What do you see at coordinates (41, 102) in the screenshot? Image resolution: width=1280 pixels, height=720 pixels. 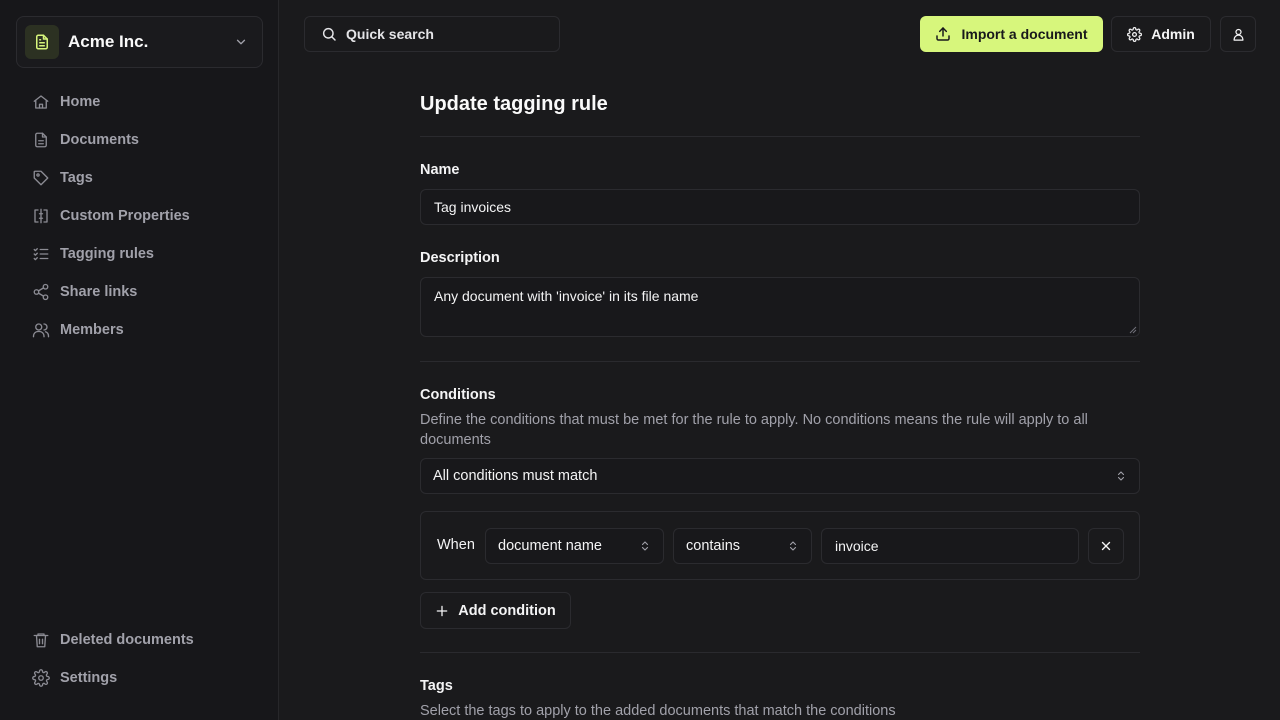 I see `home-icon` at bounding box center [41, 102].